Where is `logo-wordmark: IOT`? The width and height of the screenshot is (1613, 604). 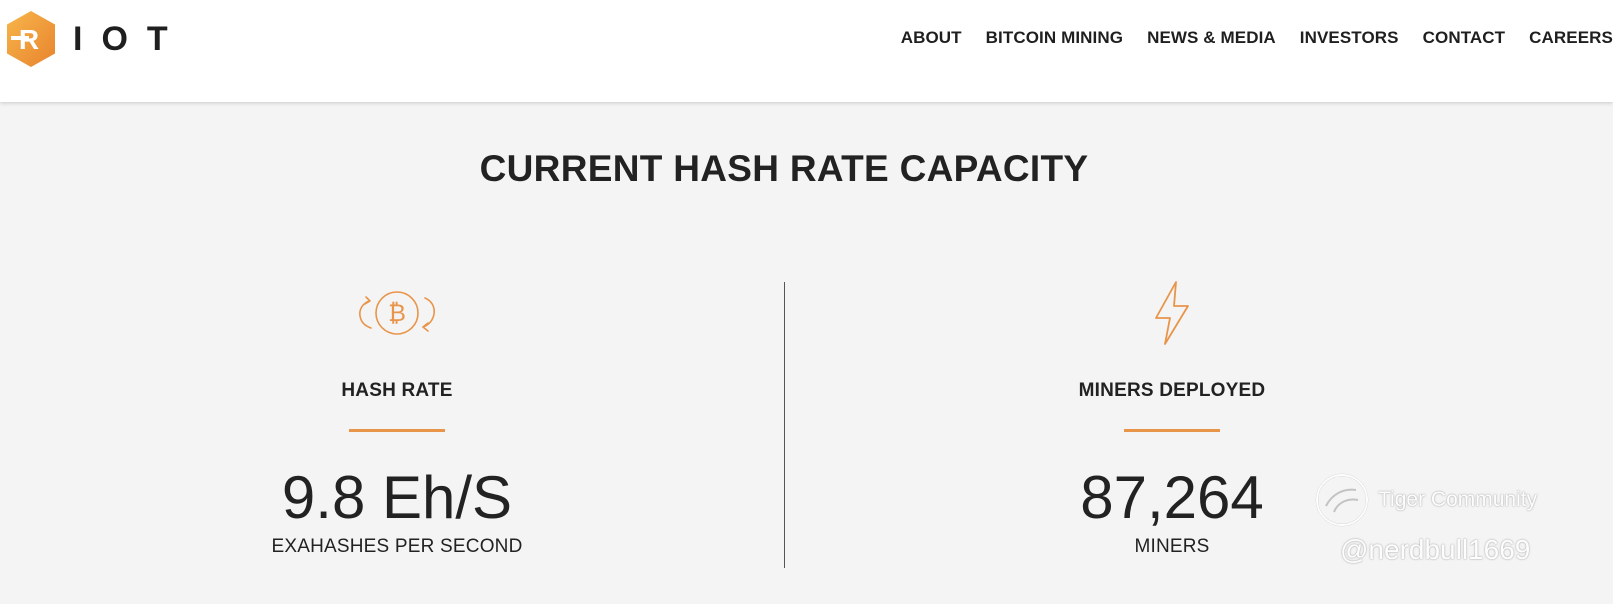
logo-wordmark: IOT is located at coordinates (130, 39).